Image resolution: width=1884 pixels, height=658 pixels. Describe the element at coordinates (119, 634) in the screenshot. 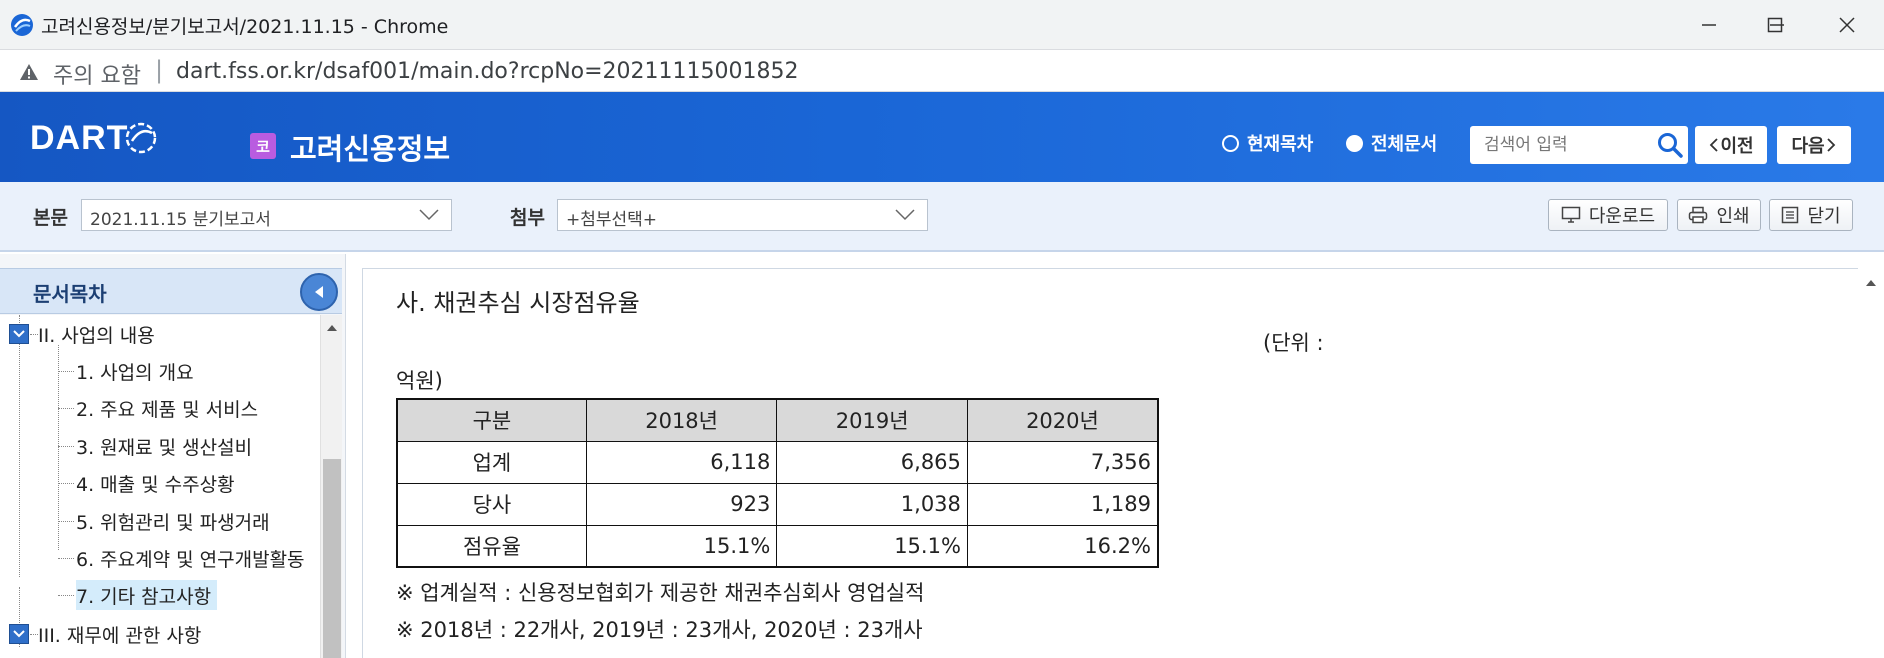

I see `toc-section-iii: III. 재무에 관한 사항` at that location.